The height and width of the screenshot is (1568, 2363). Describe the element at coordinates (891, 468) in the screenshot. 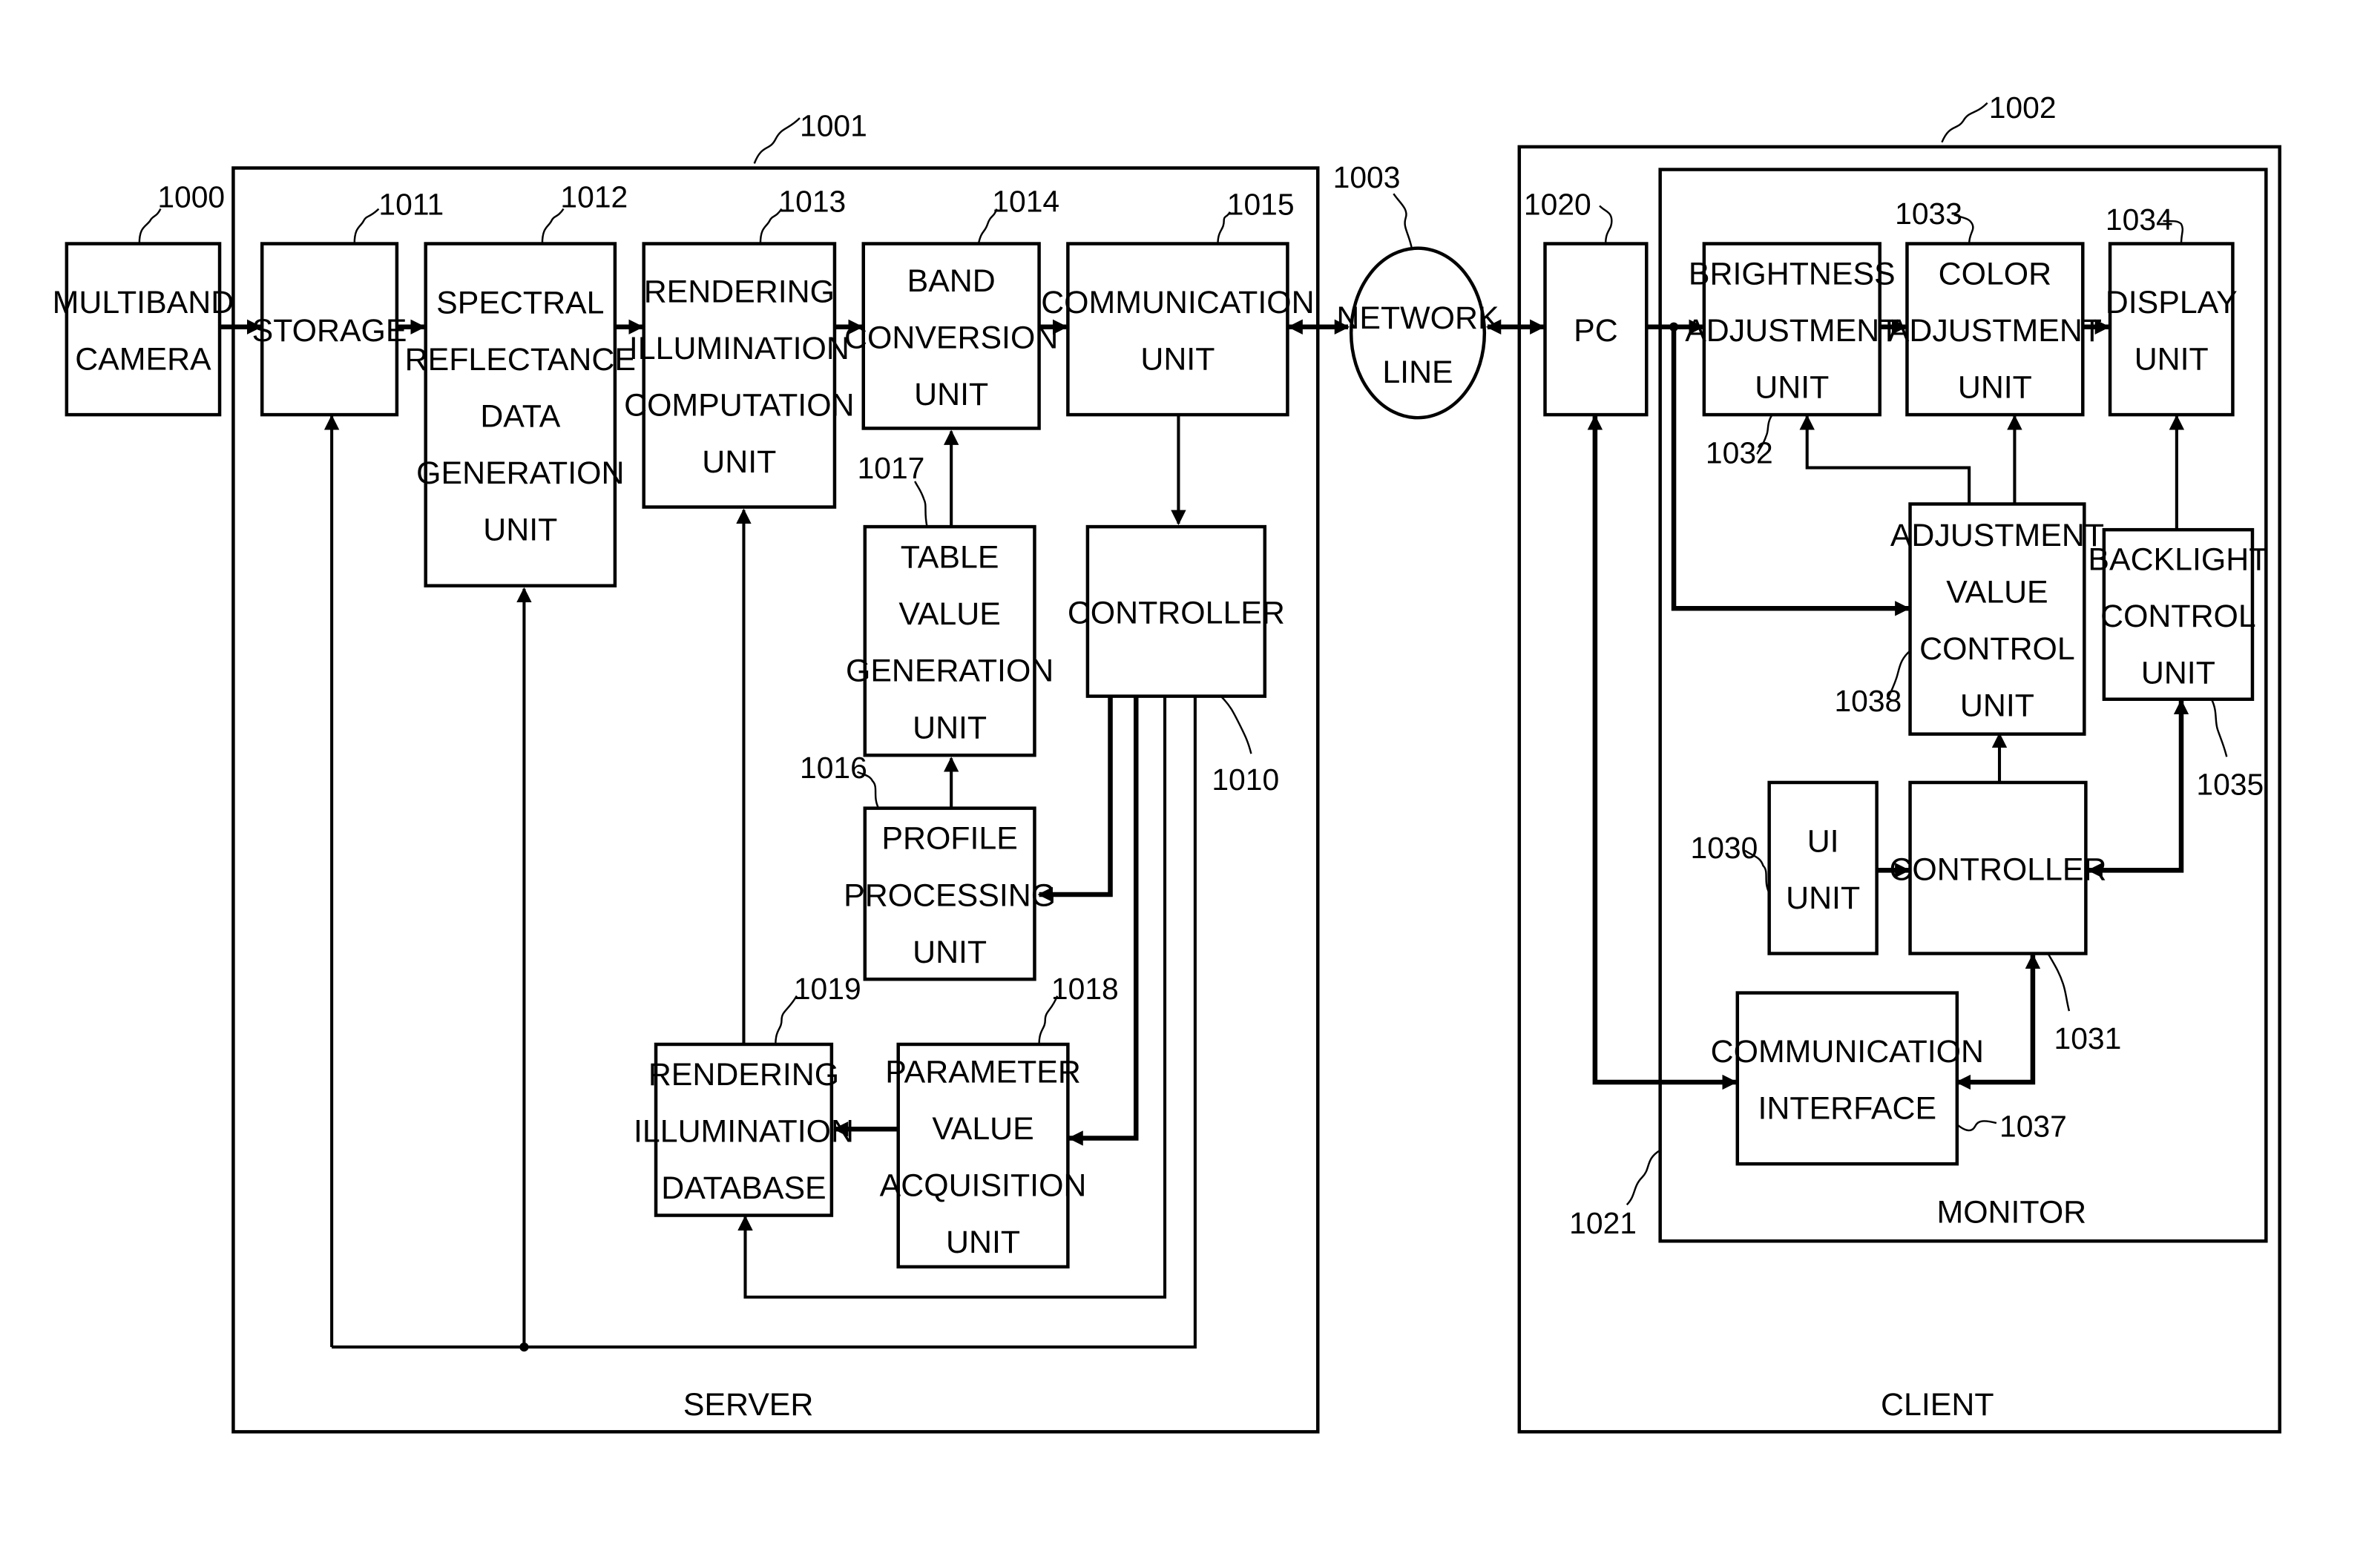

I see `ref-number: 1017` at that location.